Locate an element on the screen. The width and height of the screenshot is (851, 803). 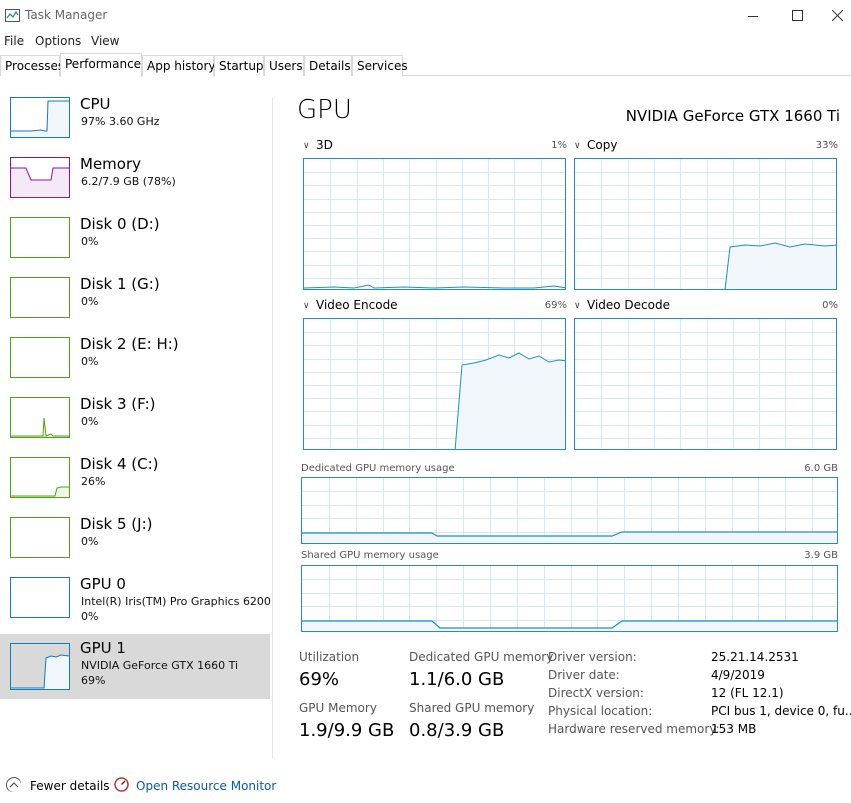
sidebar-item-percent: 0% is located at coordinates (90, 616).